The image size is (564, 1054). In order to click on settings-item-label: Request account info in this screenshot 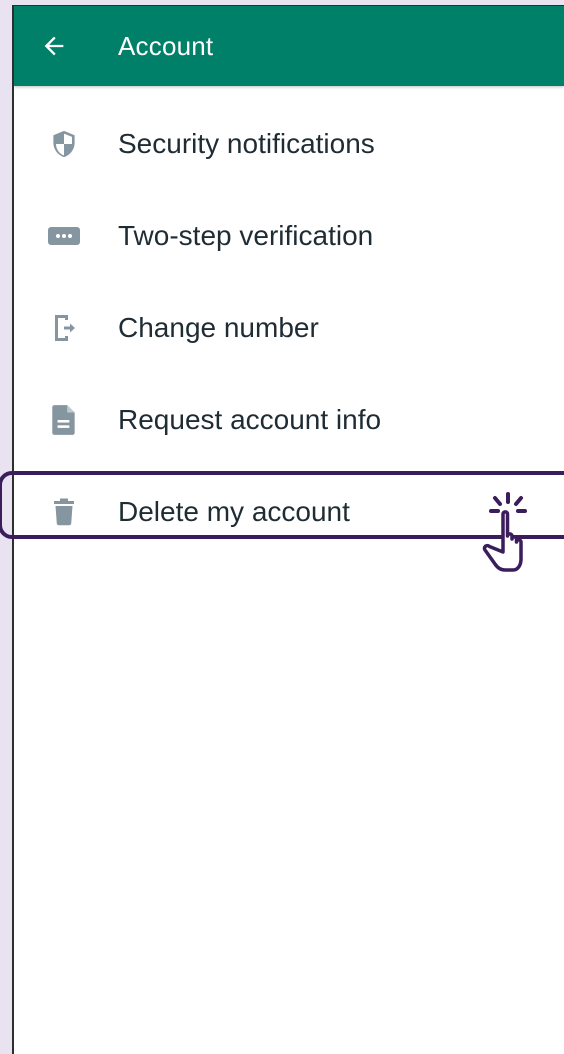, I will do `click(250, 419)`.